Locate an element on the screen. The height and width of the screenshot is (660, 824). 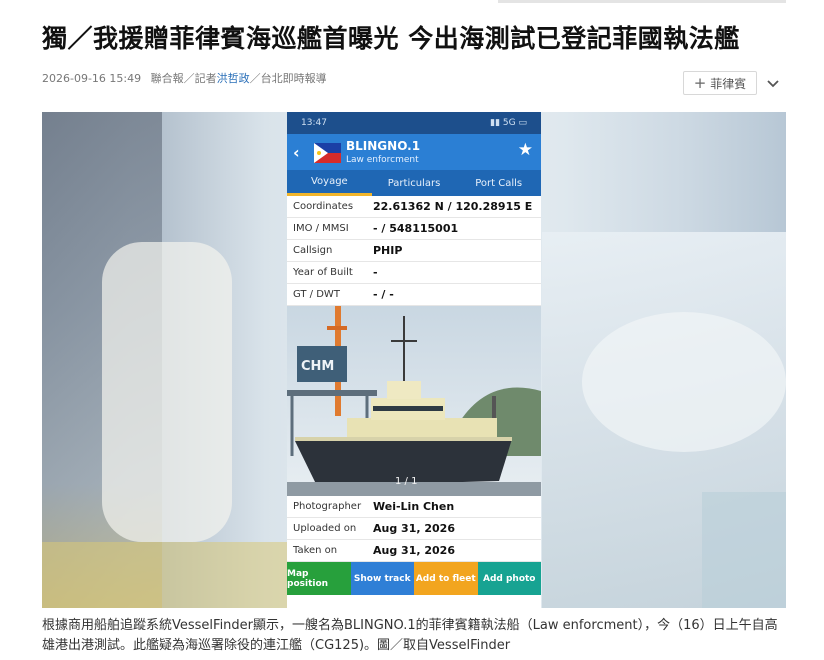
field-row: Coordinates 22.61362 N / 120.28915 E is located at coordinates (414, 207).